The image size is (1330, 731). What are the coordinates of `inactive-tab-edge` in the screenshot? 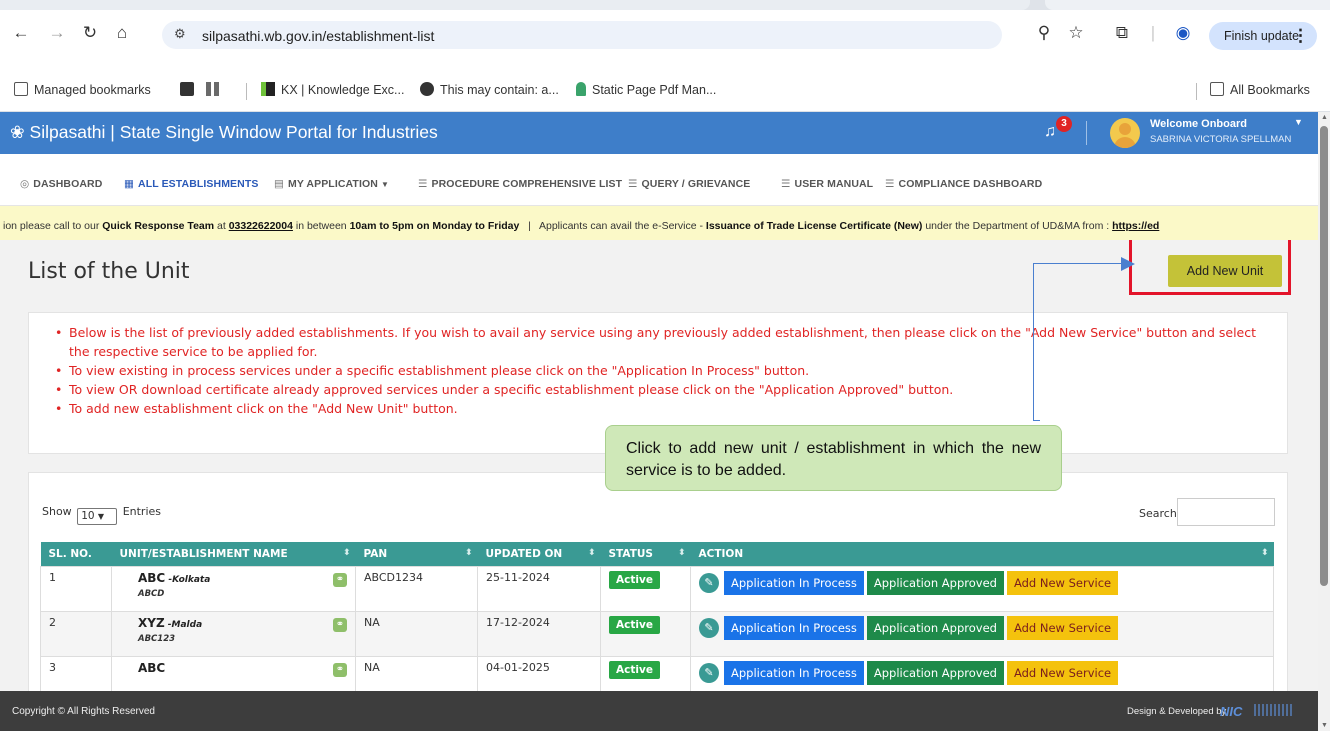 It's located at (1187, 5).